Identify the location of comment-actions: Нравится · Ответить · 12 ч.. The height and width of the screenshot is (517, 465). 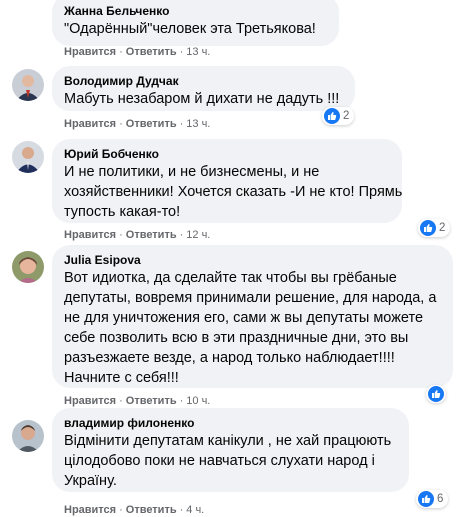
(137, 235).